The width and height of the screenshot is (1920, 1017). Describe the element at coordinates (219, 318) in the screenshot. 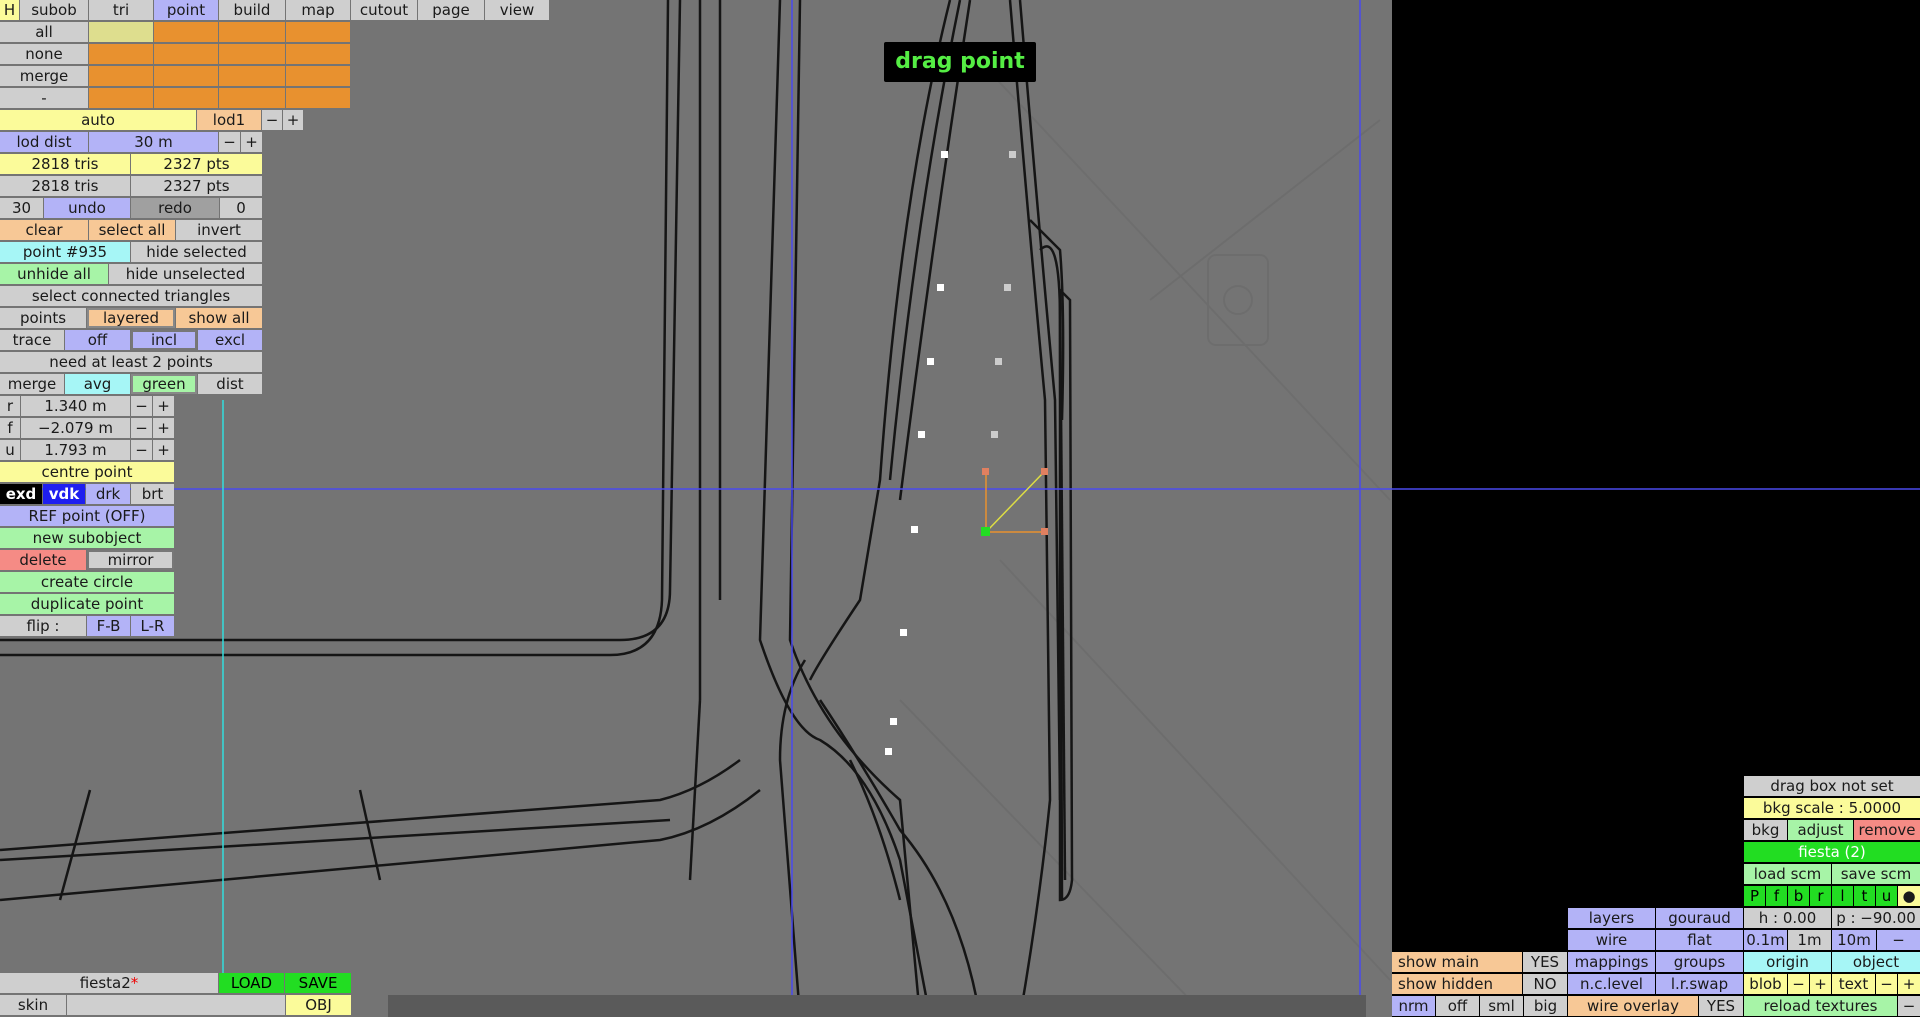

I see `show-all-button: show all` at that location.